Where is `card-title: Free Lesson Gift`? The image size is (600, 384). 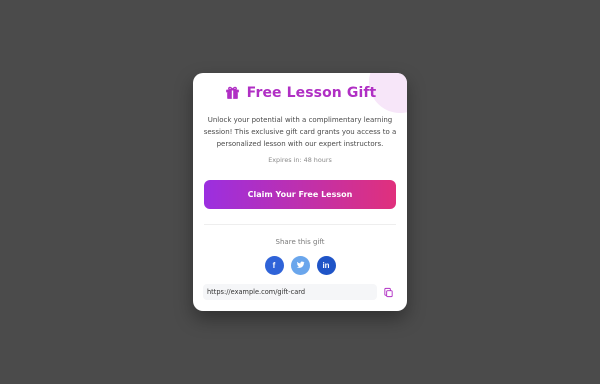 card-title: Free Lesson Gift is located at coordinates (311, 92).